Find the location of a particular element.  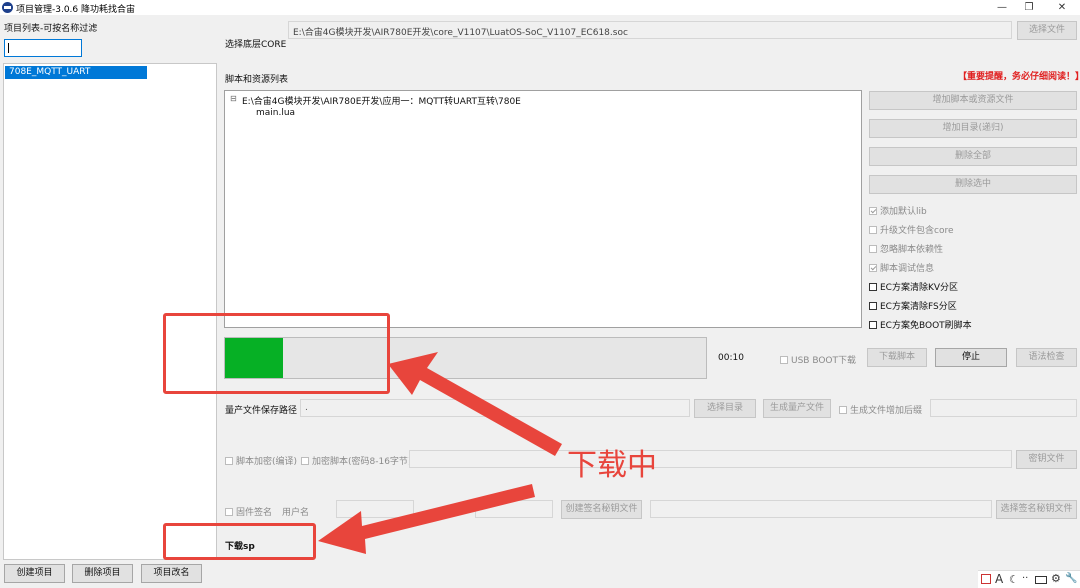

add-suffix-checkbox: 生成文件增加后缀 is located at coordinates (880, 409).